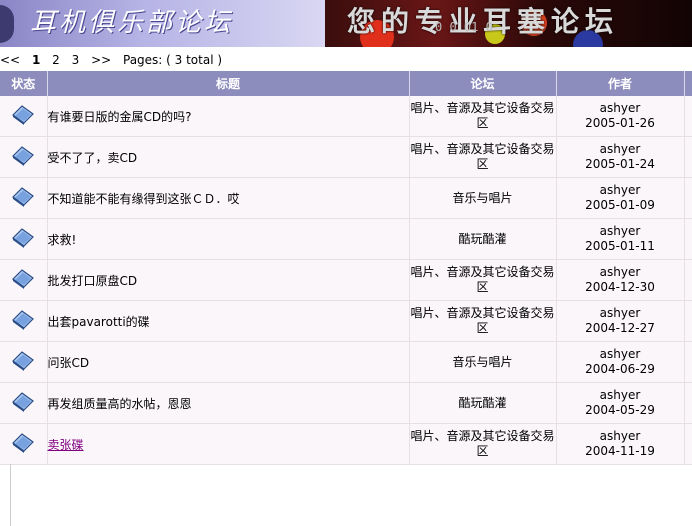 Image resolution: width=692 pixels, height=526 pixels. I want to click on topic-title-link: 有谁要日版的金属CD的吗?, so click(120, 117).